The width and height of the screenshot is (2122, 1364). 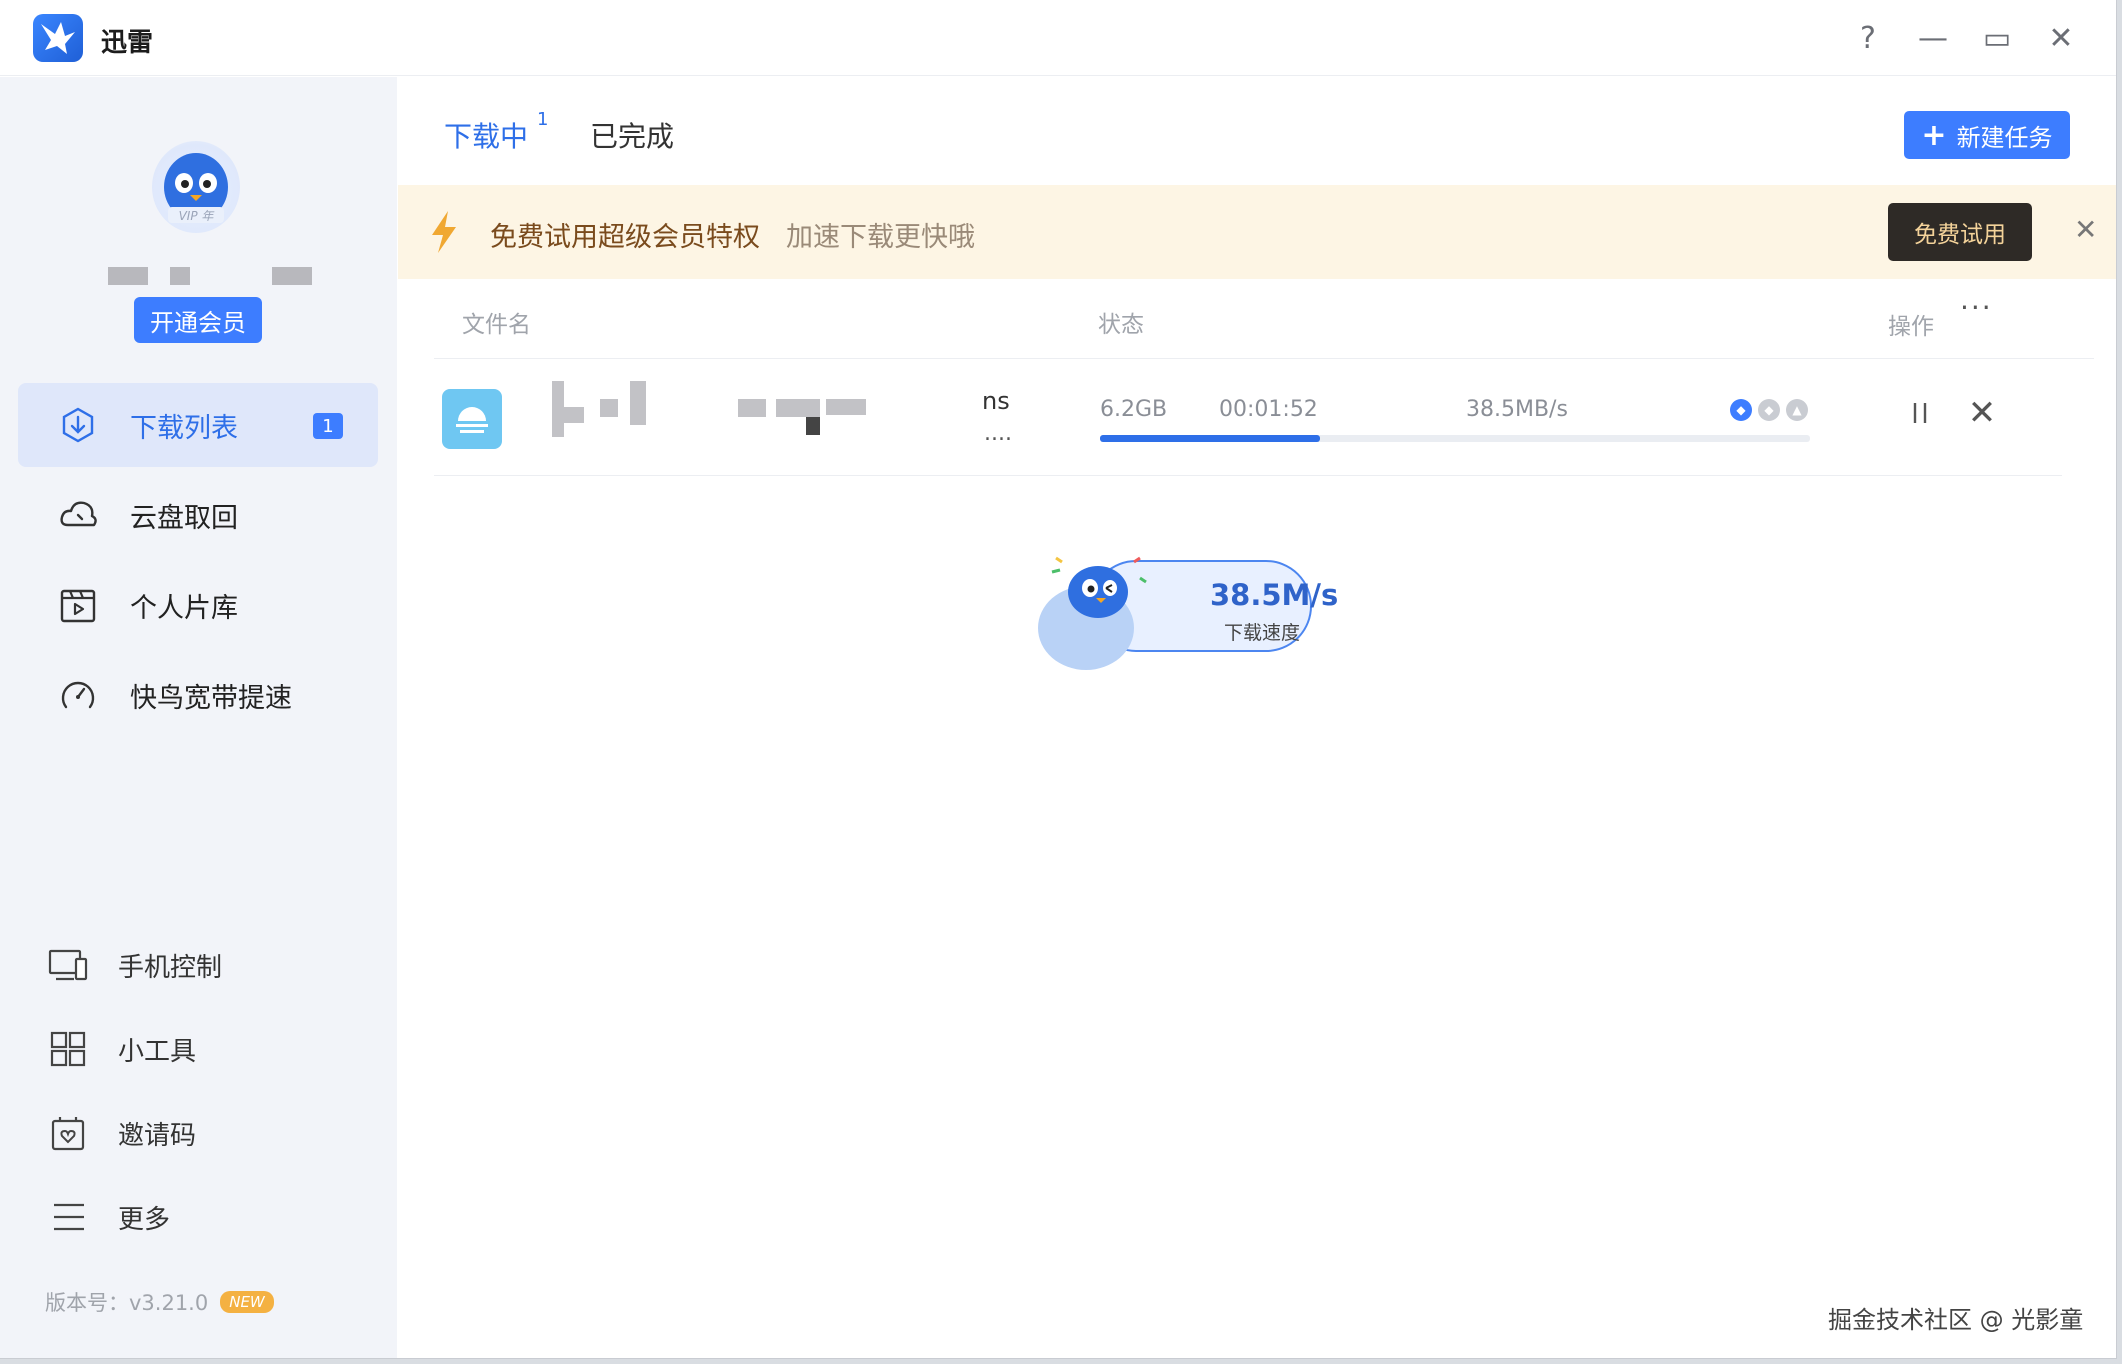 What do you see at coordinates (625, 237) in the screenshot?
I see `banner-title: 免费试用超级会员特权` at bounding box center [625, 237].